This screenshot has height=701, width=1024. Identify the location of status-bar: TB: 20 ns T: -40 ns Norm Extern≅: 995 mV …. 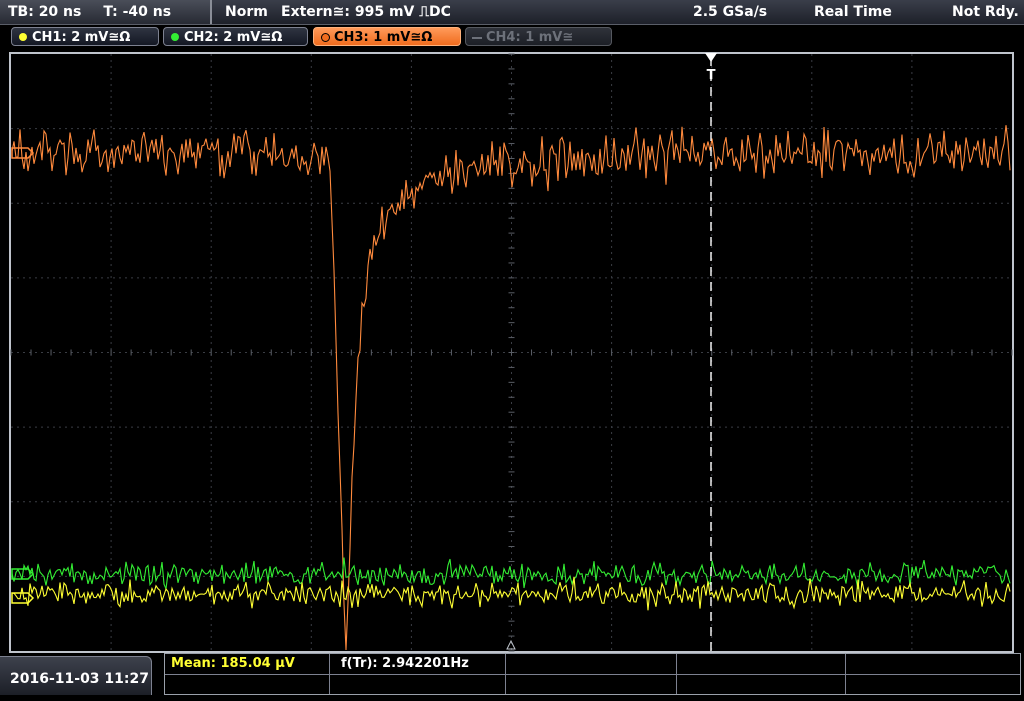
(512, 12).